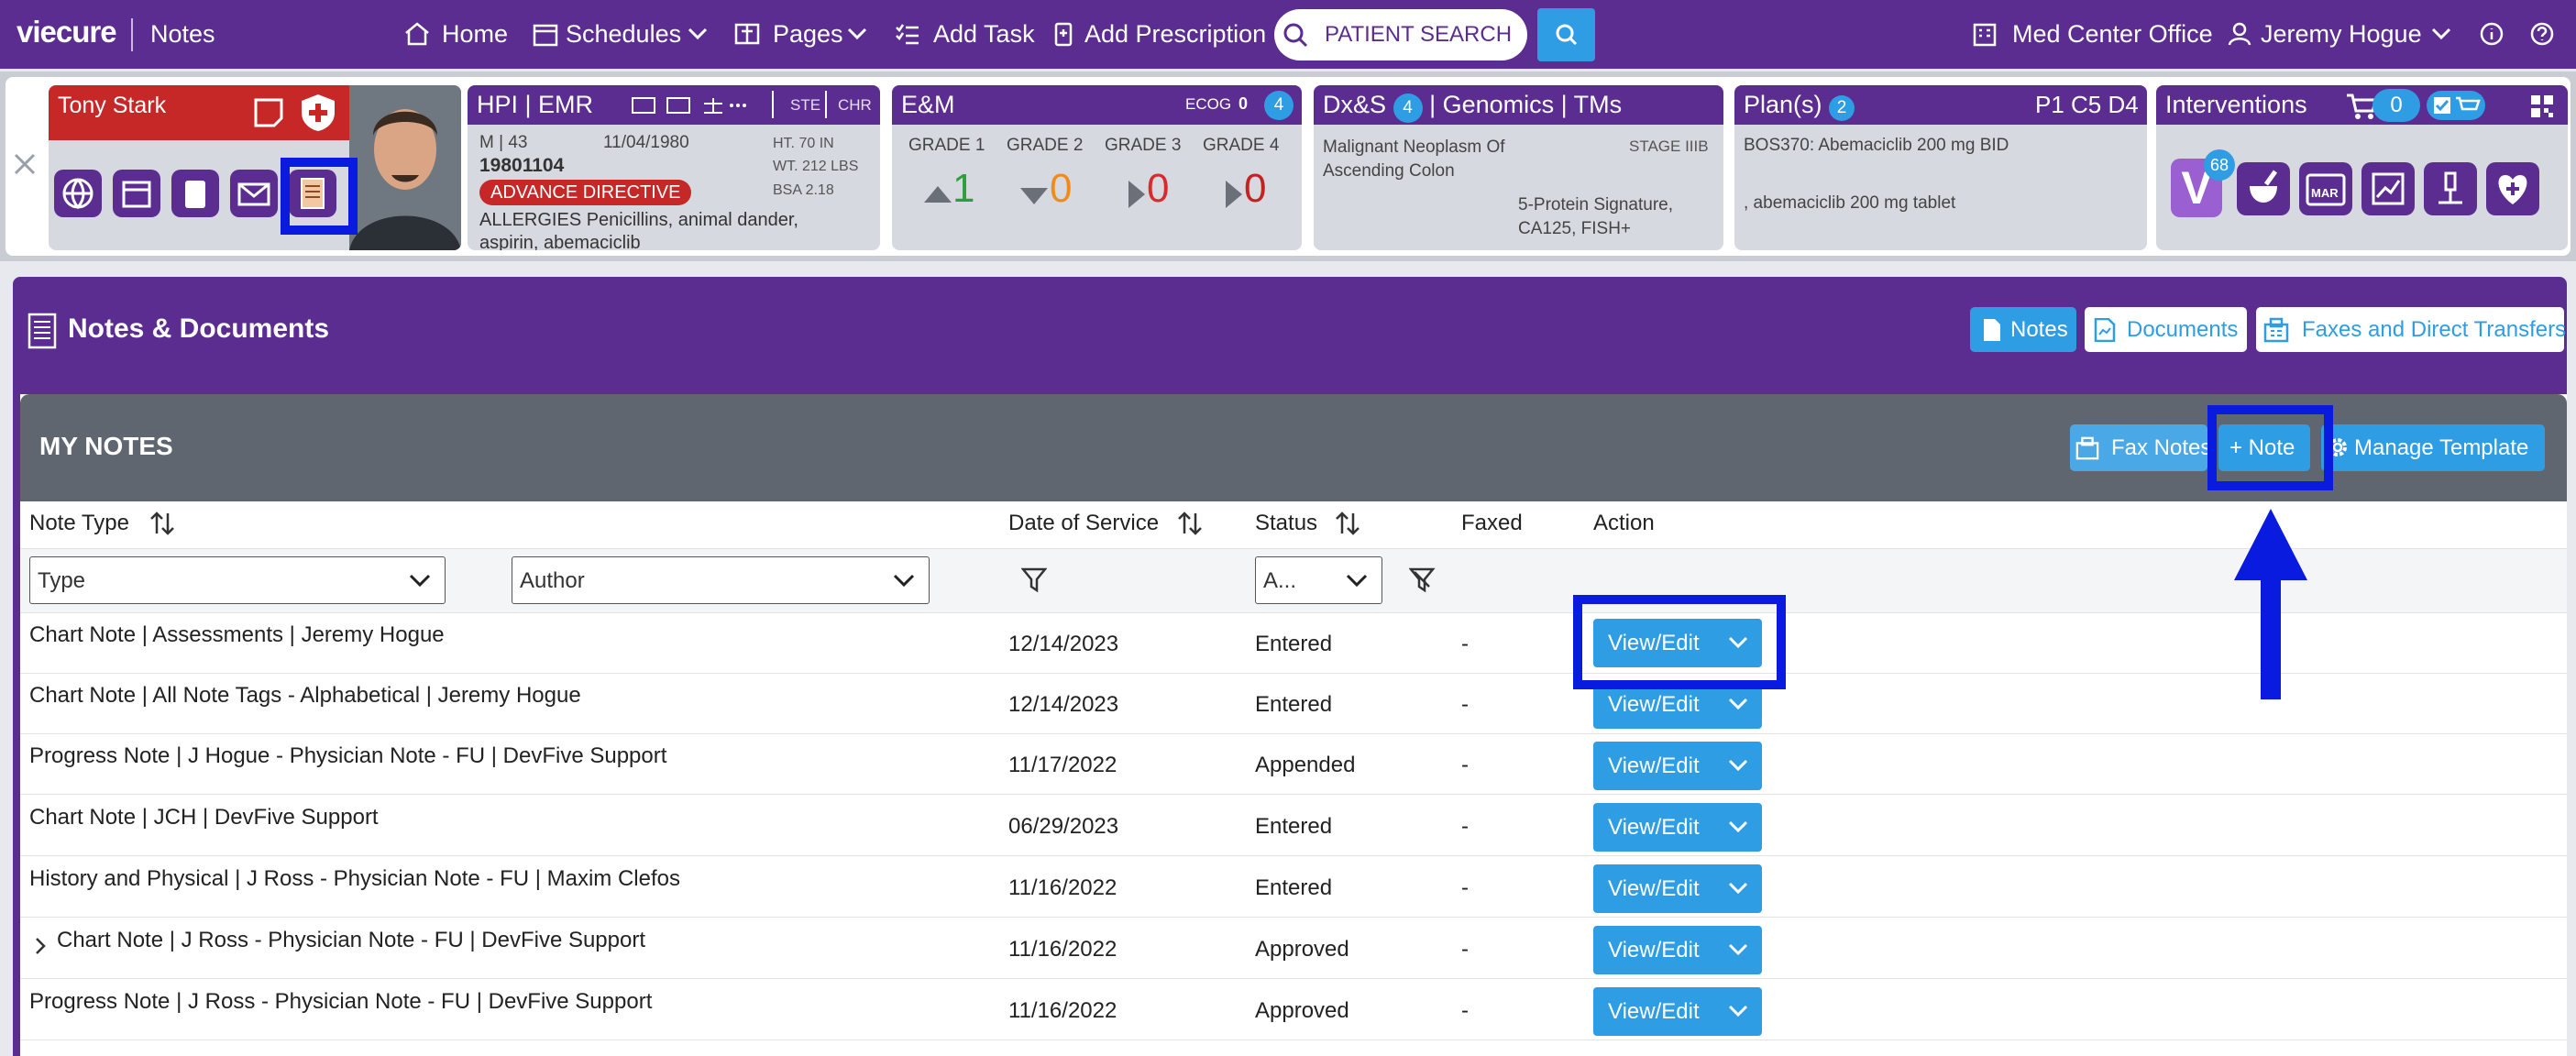 The image size is (2576, 1056). Describe the element at coordinates (41, 946) in the screenshot. I see `chevron-right-icon` at that location.